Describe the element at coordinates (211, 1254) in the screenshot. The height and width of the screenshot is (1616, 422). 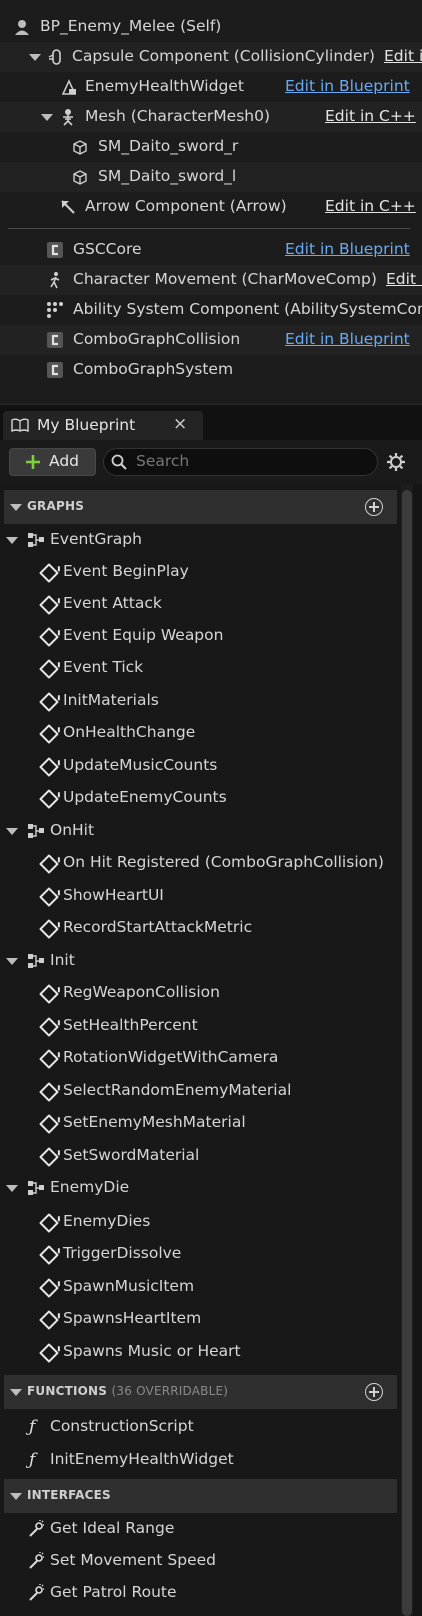
I see `event-row: TriggerDissolve` at that location.